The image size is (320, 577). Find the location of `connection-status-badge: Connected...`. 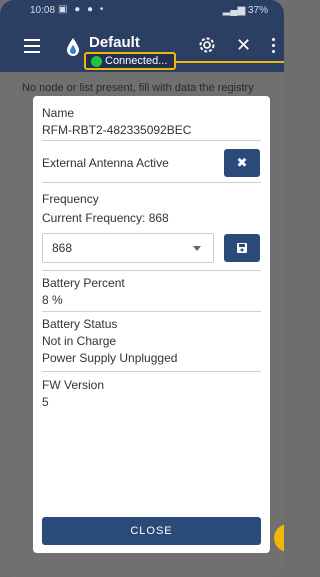

connection-status-badge: Connected... is located at coordinates (130, 61).